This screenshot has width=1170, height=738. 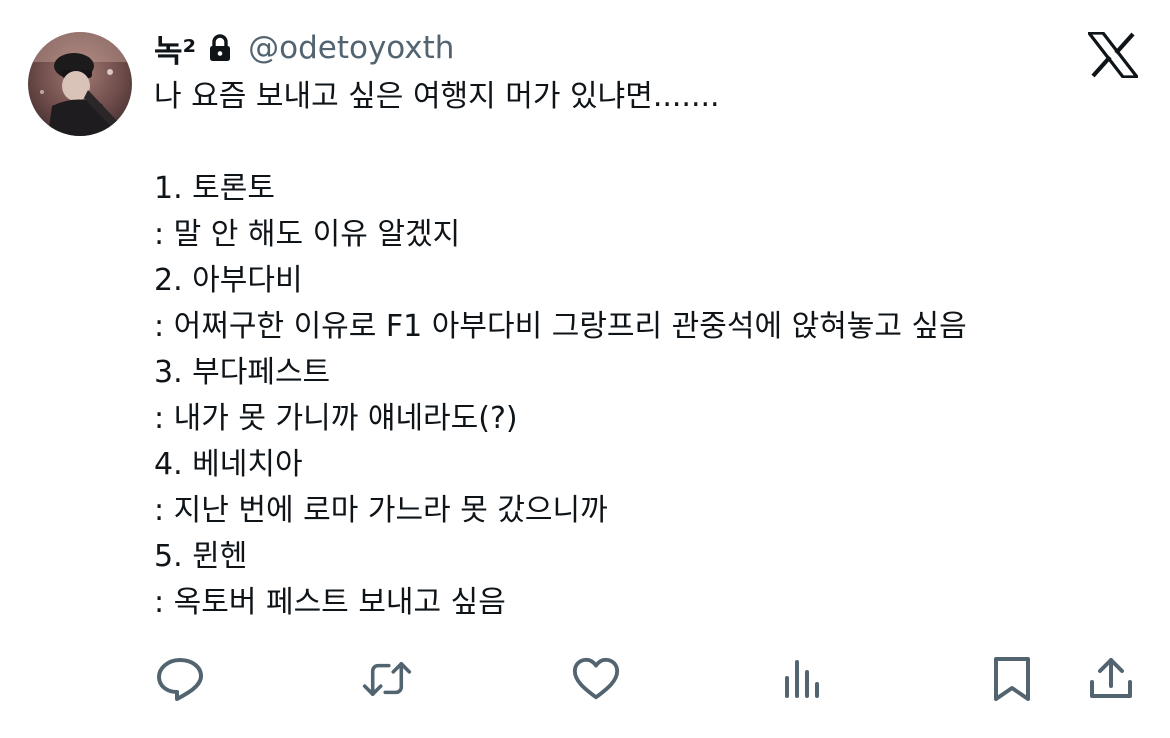 I want to click on tweet-line: 5. 뮌헨, so click(x=201, y=556).